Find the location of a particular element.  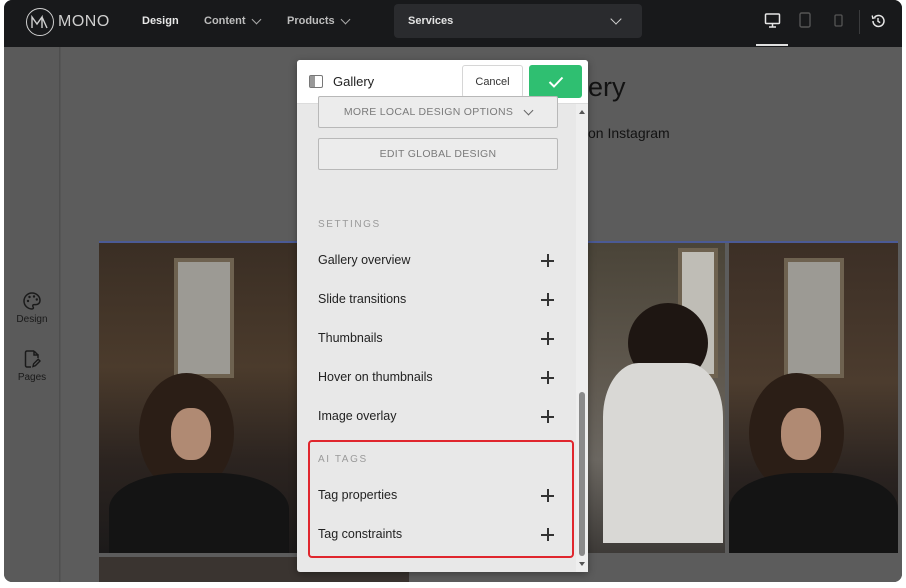

scroll-down-arrow-icon is located at coordinates (582, 564).